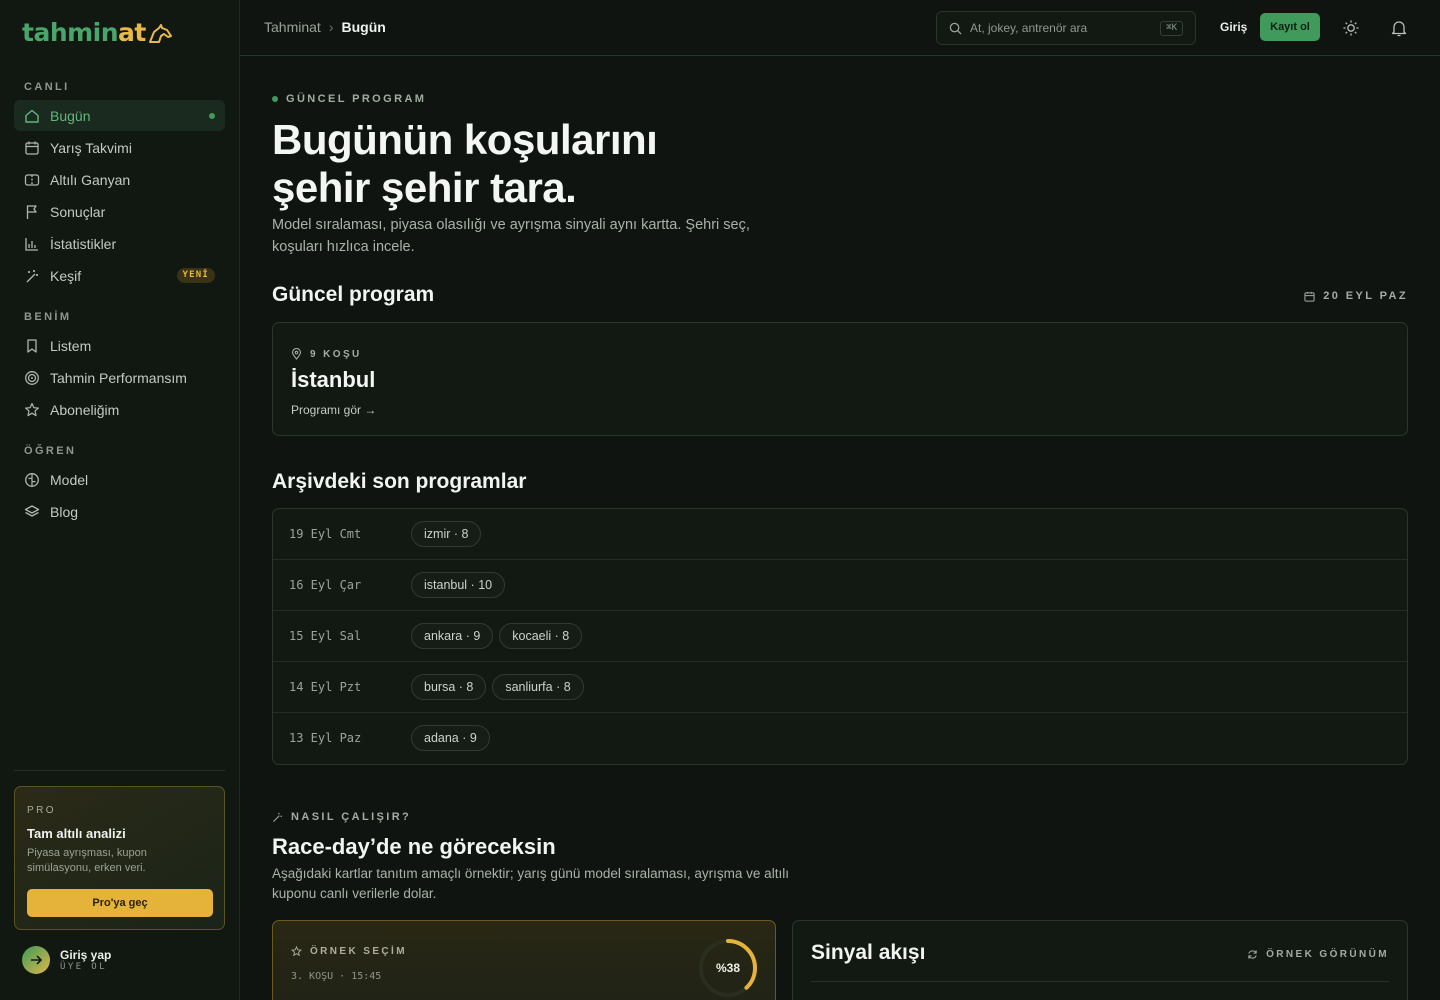  What do you see at coordinates (333, 410) in the screenshot?
I see `view-program-link: Programı gör →` at bounding box center [333, 410].